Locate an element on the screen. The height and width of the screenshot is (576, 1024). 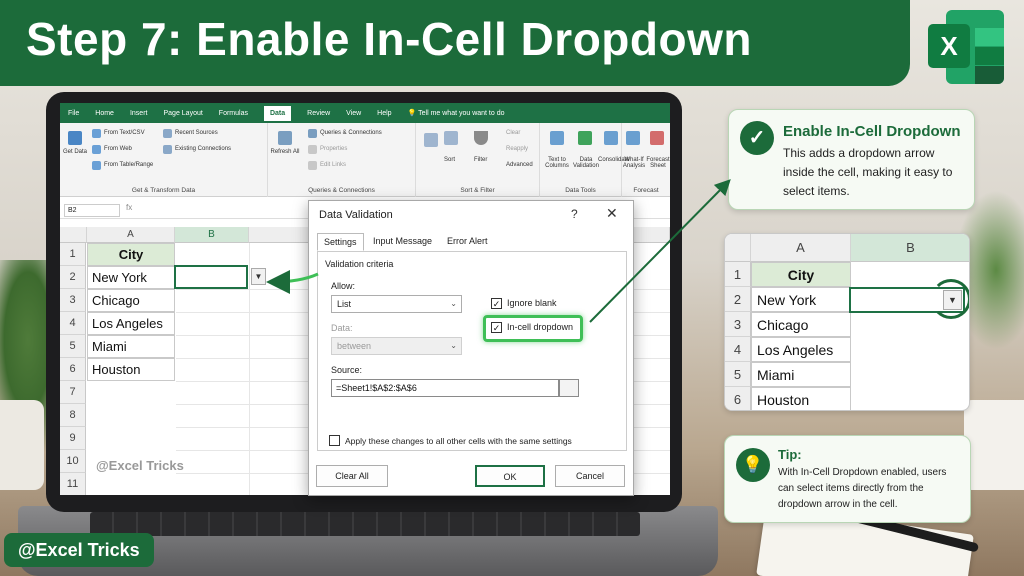
select-all-corner is located at coordinates (73, 235).